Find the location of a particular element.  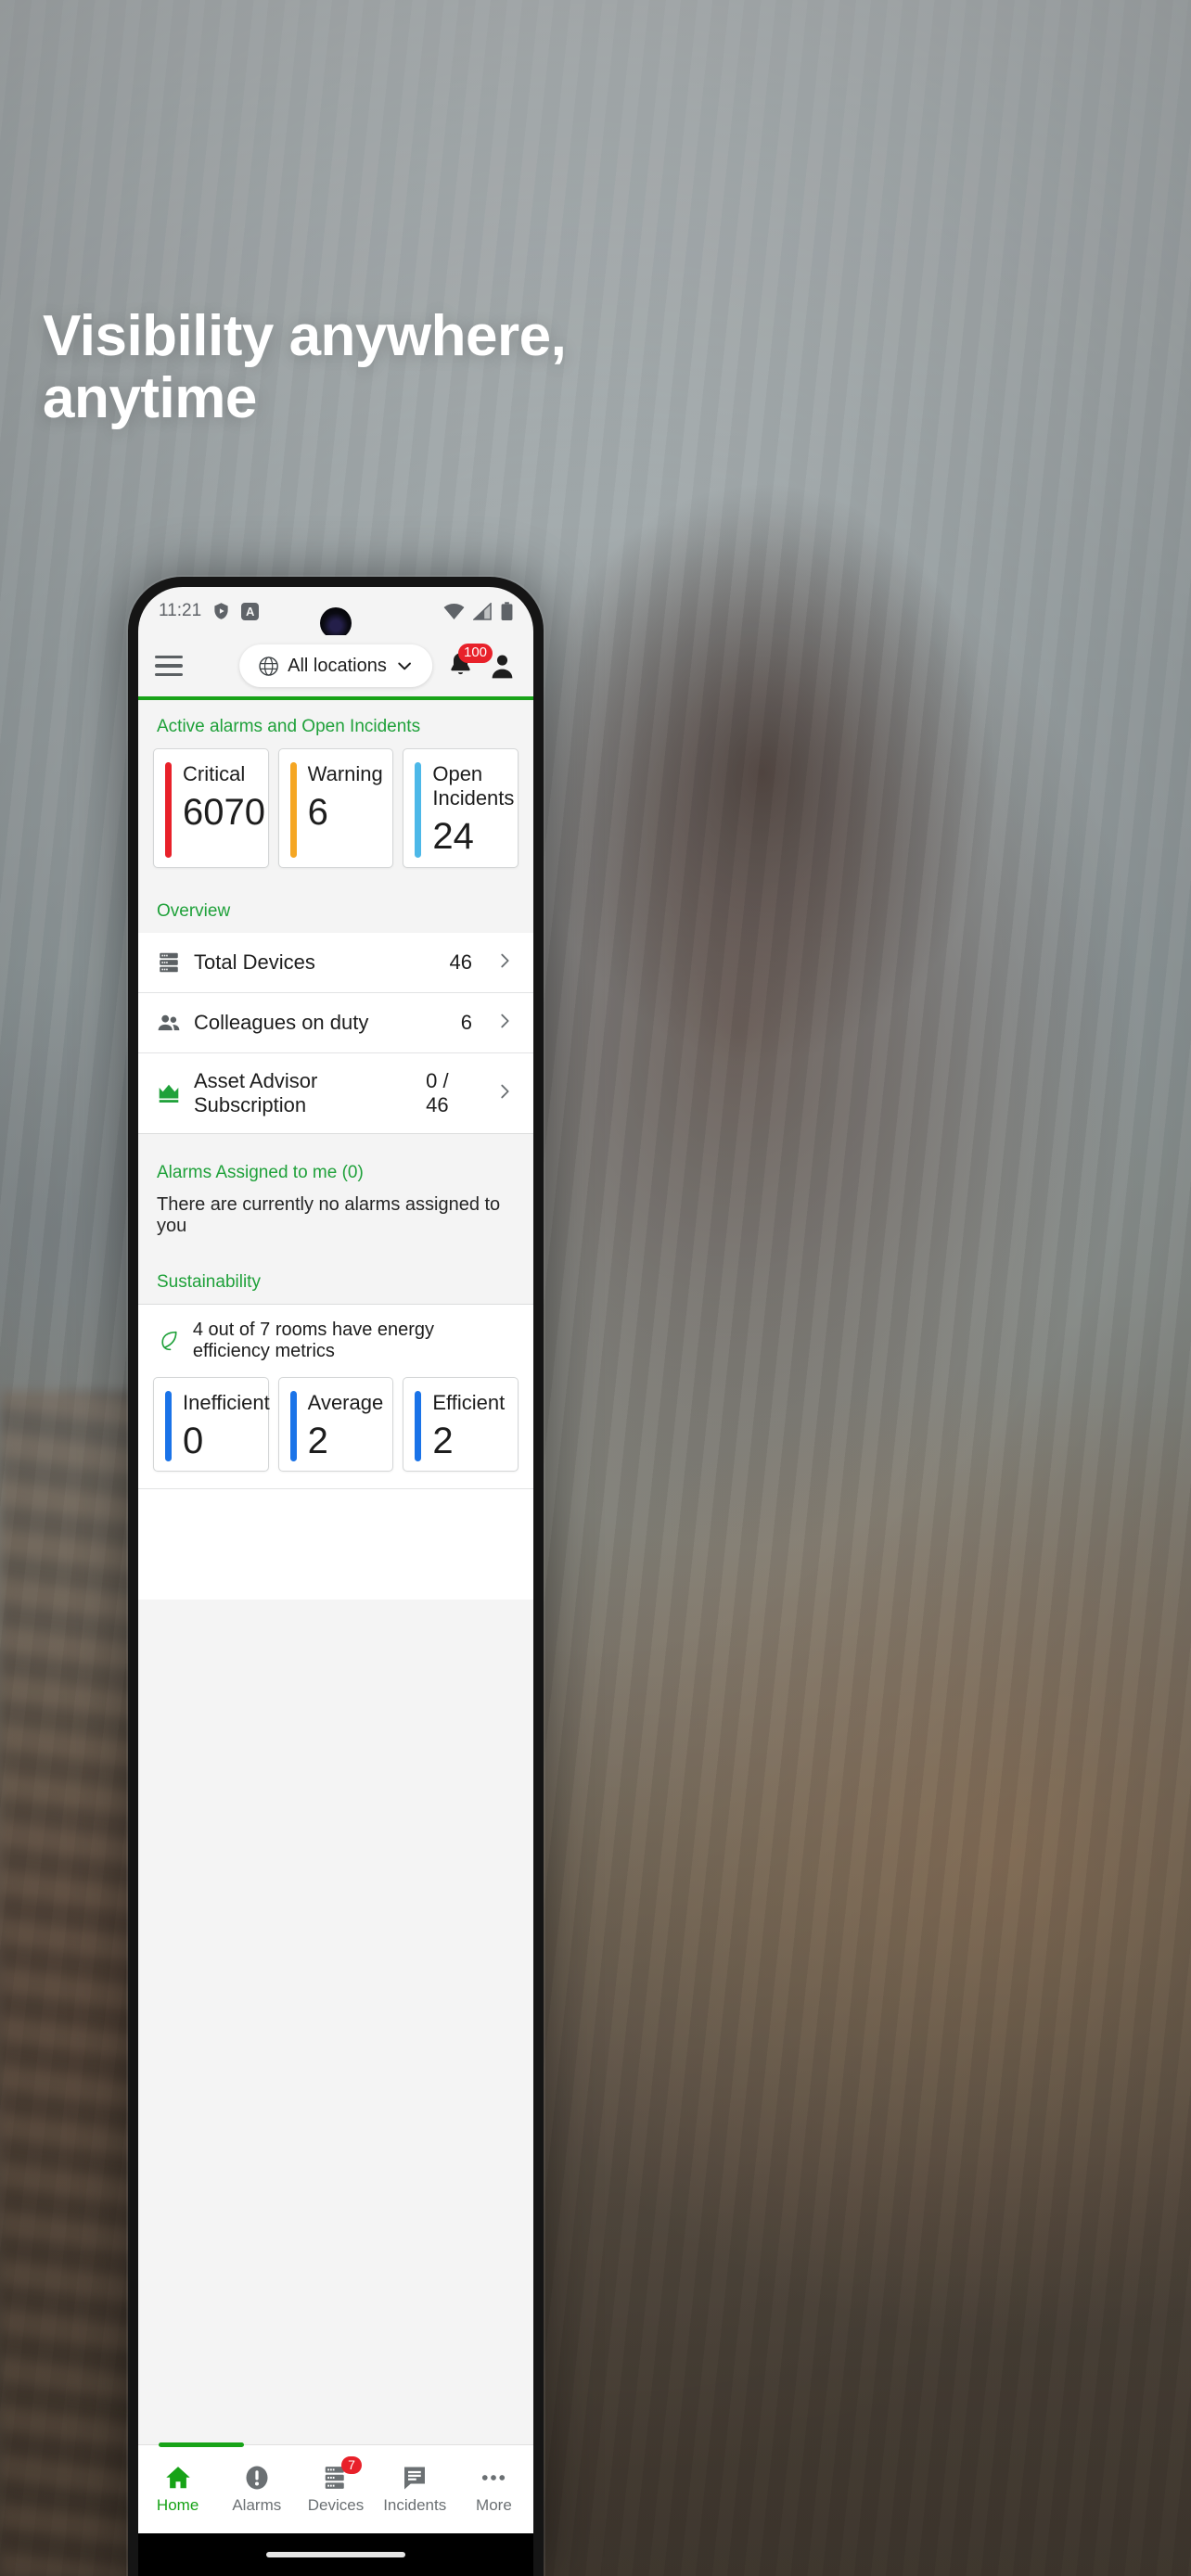

hamburger-icon is located at coordinates (169, 666).